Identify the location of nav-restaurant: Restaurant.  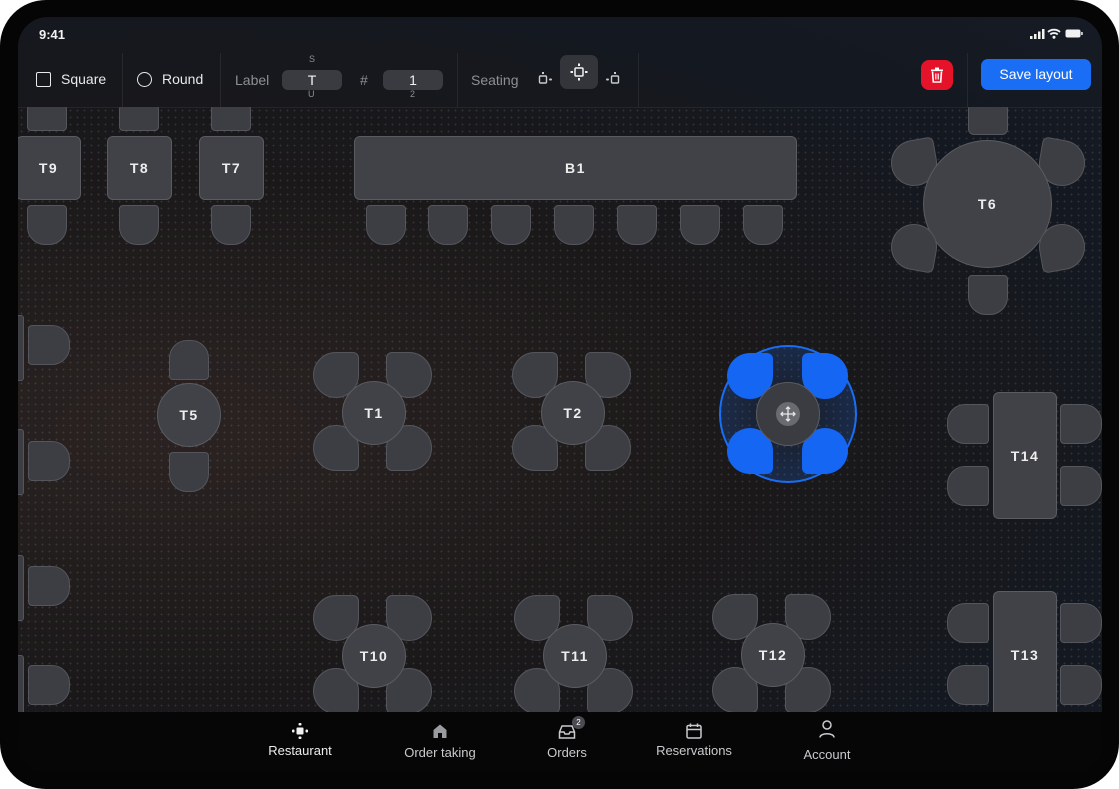
(300, 742).